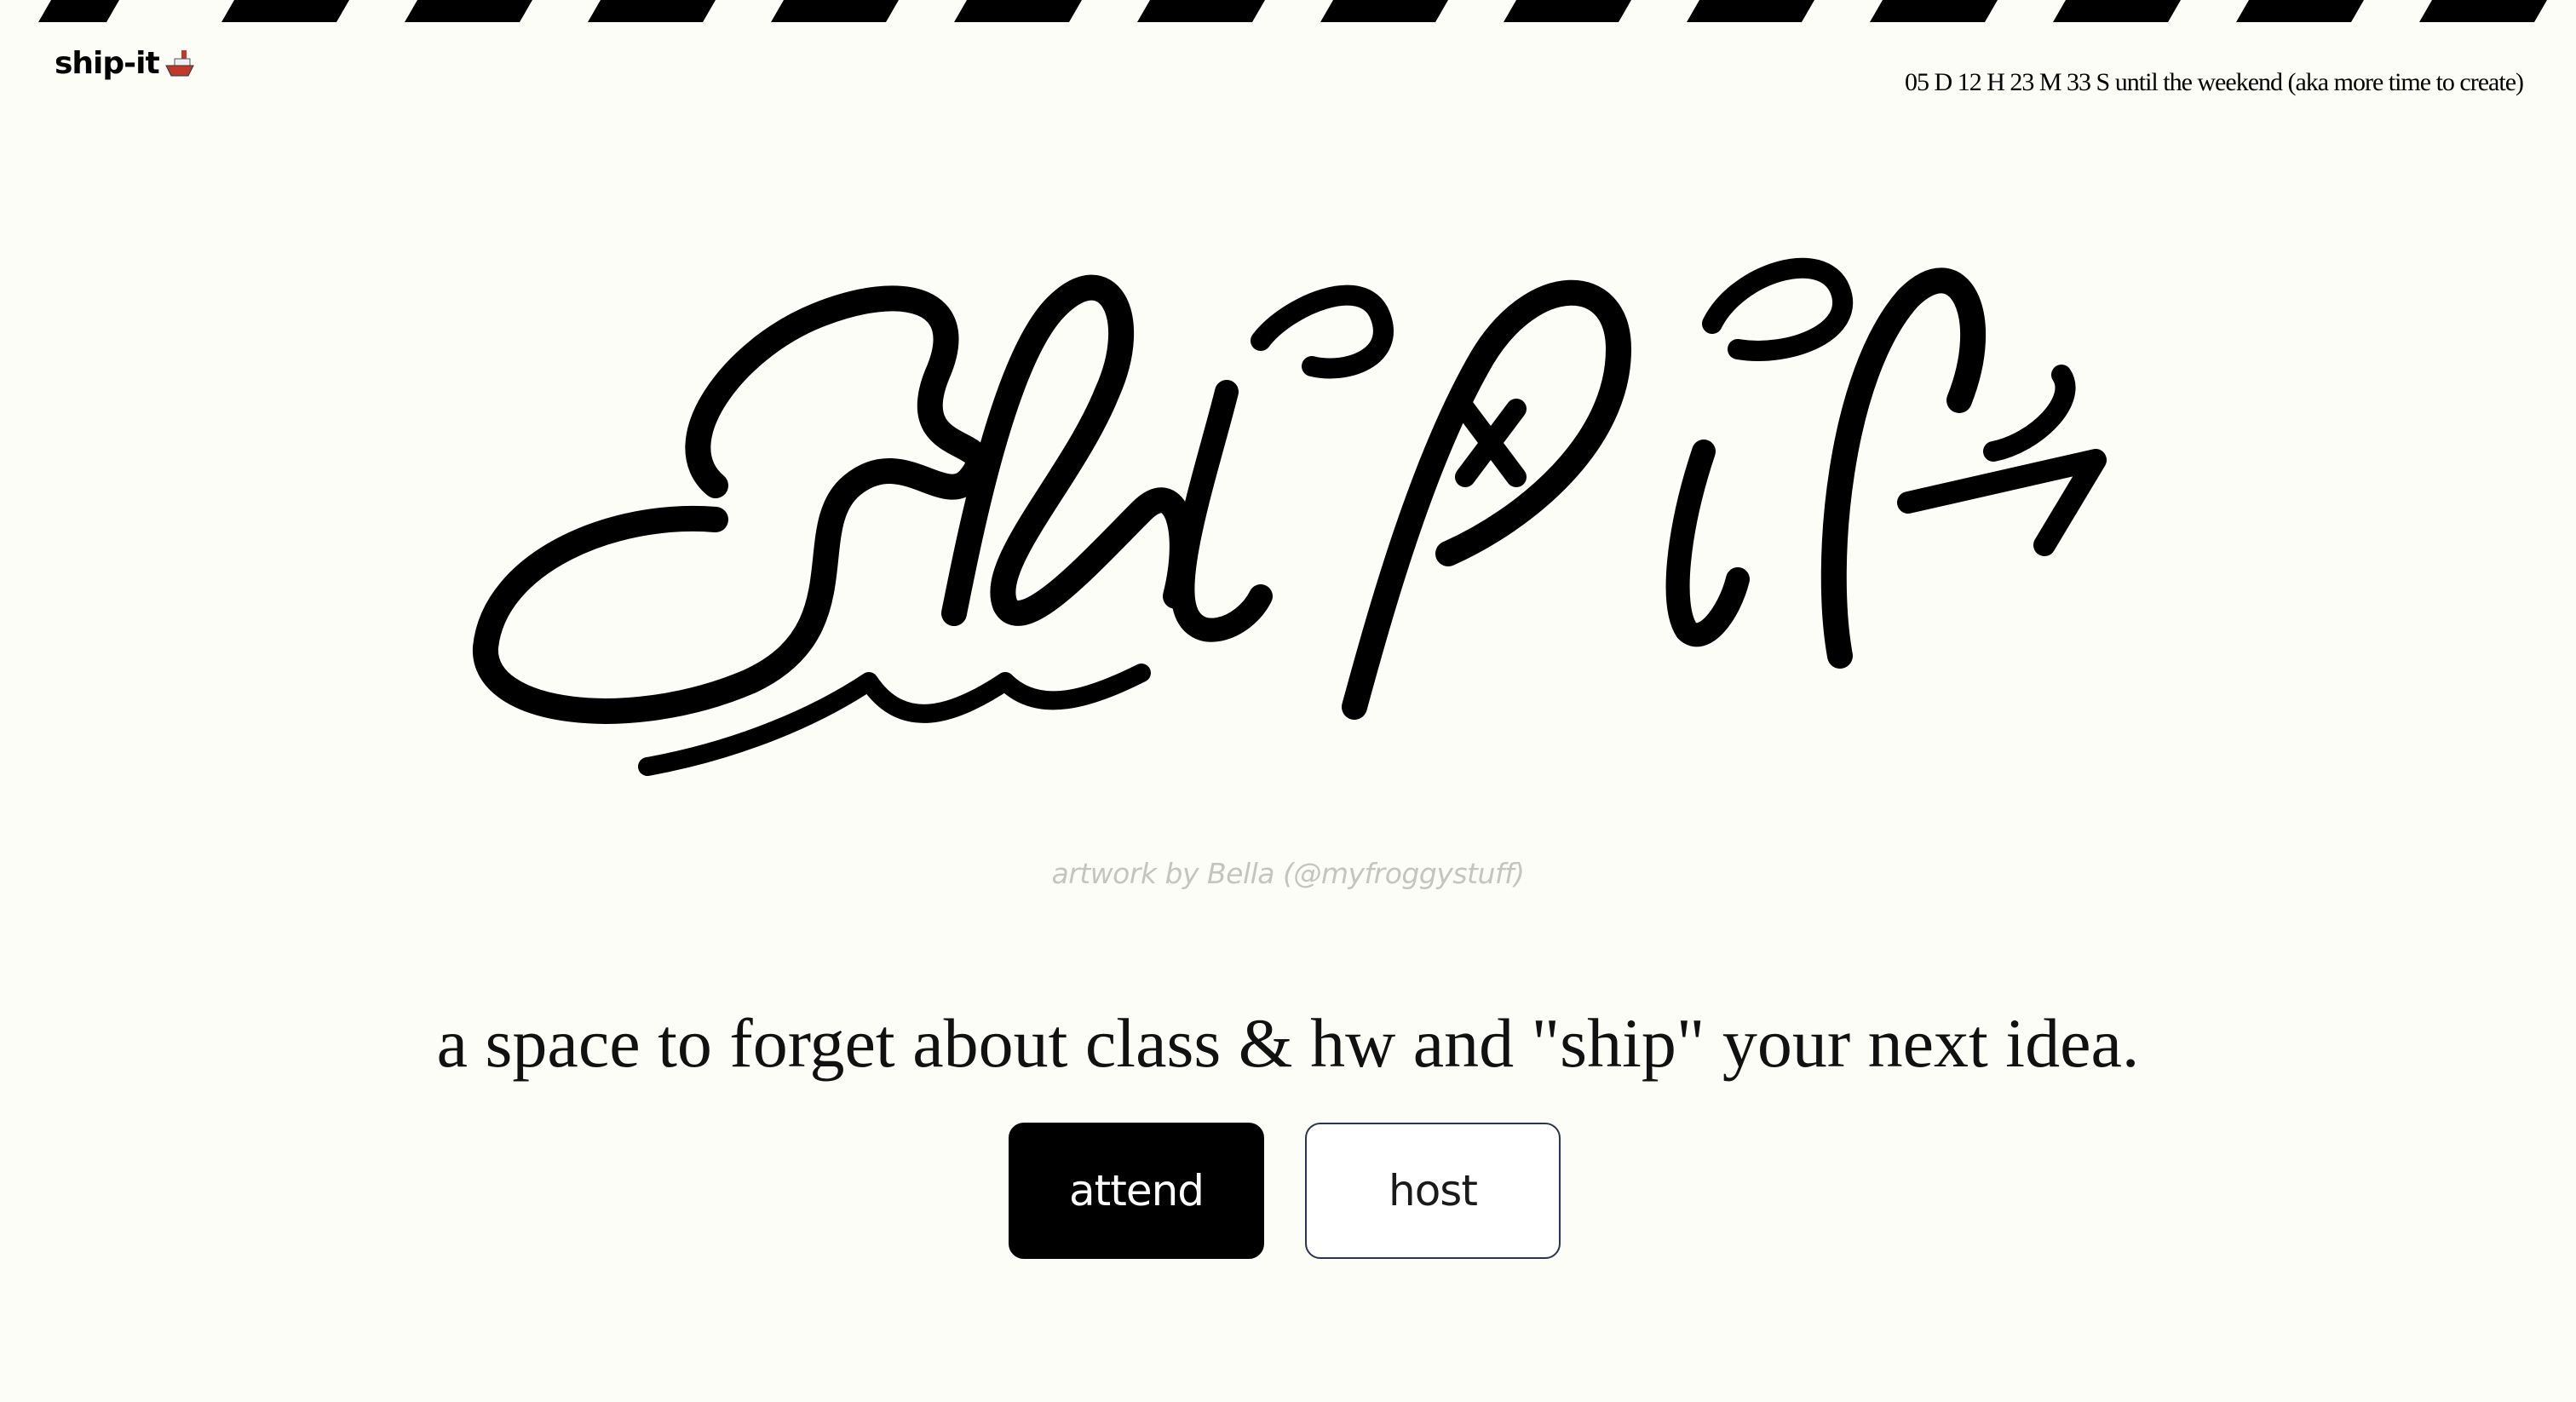  Describe the element at coordinates (1288, 11) in the screenshot. I see `stripe-banner` at that location.